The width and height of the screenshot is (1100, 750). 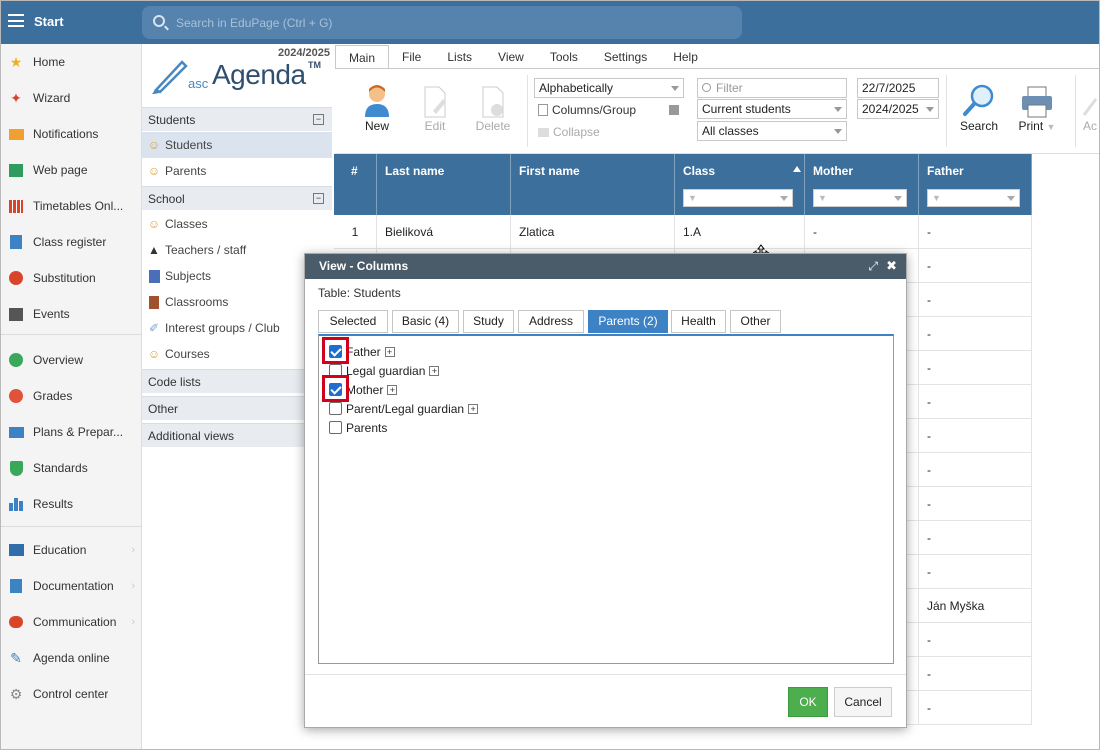 What do you see at coordinates (685, 57) in the screenshot?
I see `tab-help: Help` at bounding box center [685, 57].